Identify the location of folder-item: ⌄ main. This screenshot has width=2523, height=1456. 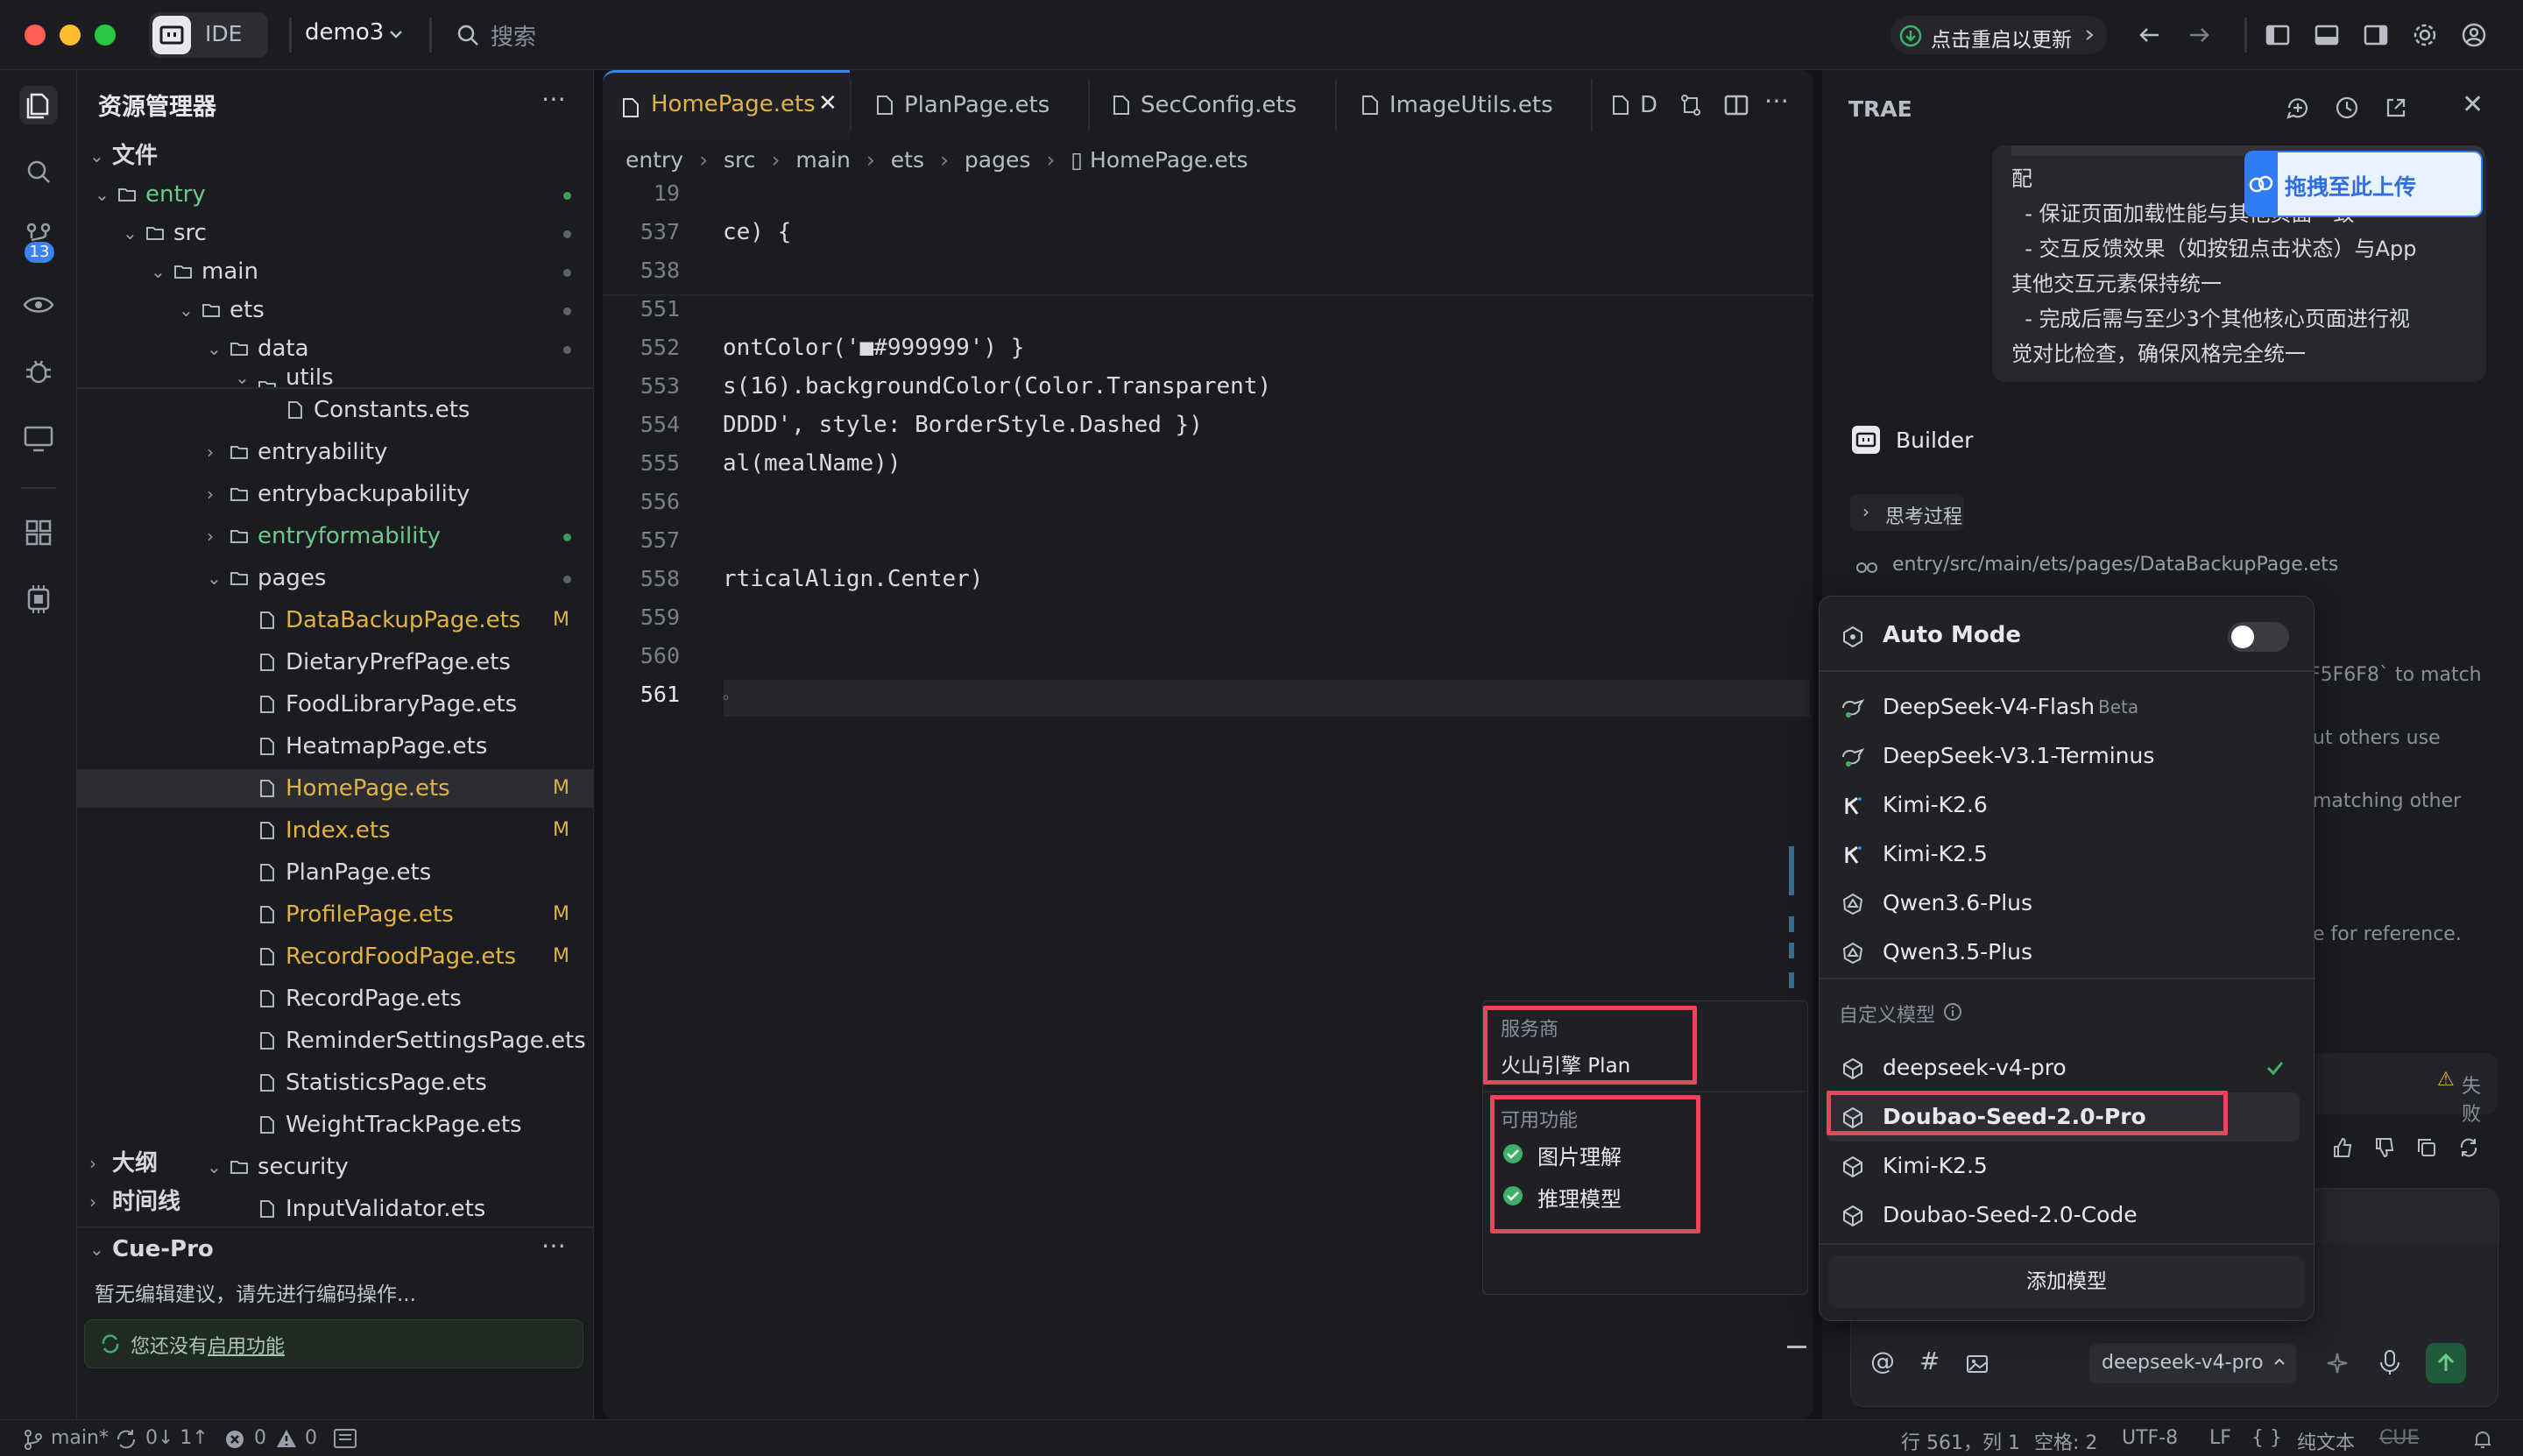
(335, 271).